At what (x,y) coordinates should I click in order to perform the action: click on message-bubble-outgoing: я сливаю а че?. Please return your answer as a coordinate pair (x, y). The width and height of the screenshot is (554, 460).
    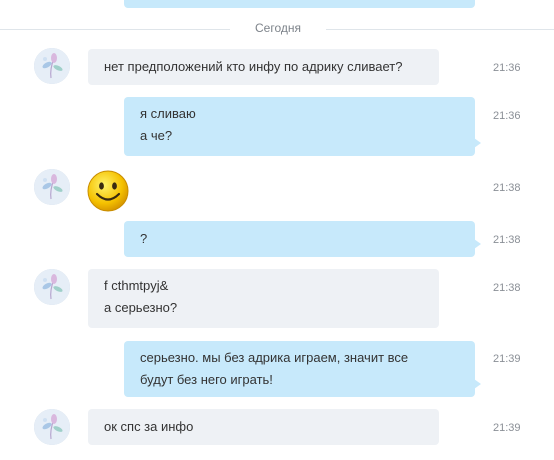
    Looking at the image, I should click on (302, 126).